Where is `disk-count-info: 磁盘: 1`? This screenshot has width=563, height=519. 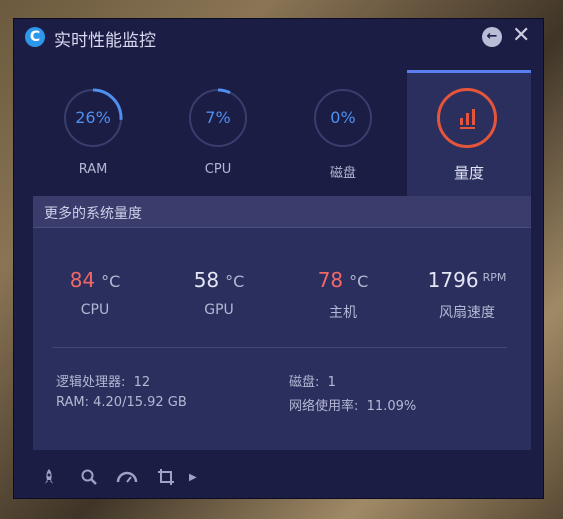
disk-count-info: 磁盘: 1 is located at coordinates (312, 382).